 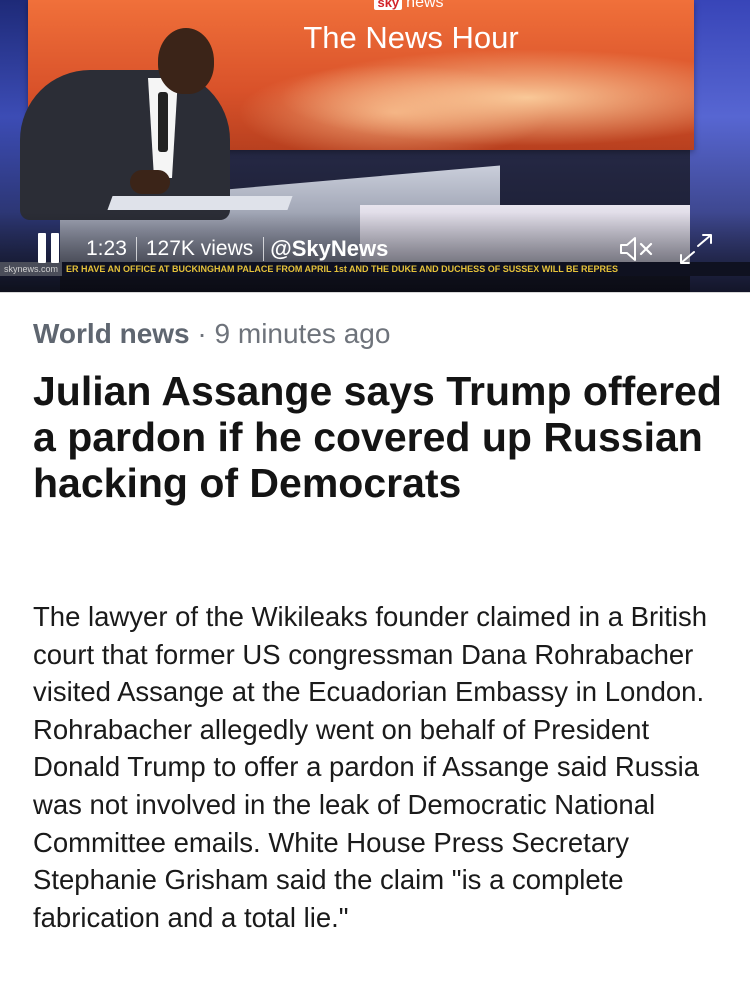 What do you see at coordinates (186, 61) in the screenshot?
I see `news-anchor-head` at bounding box center [186, 61].